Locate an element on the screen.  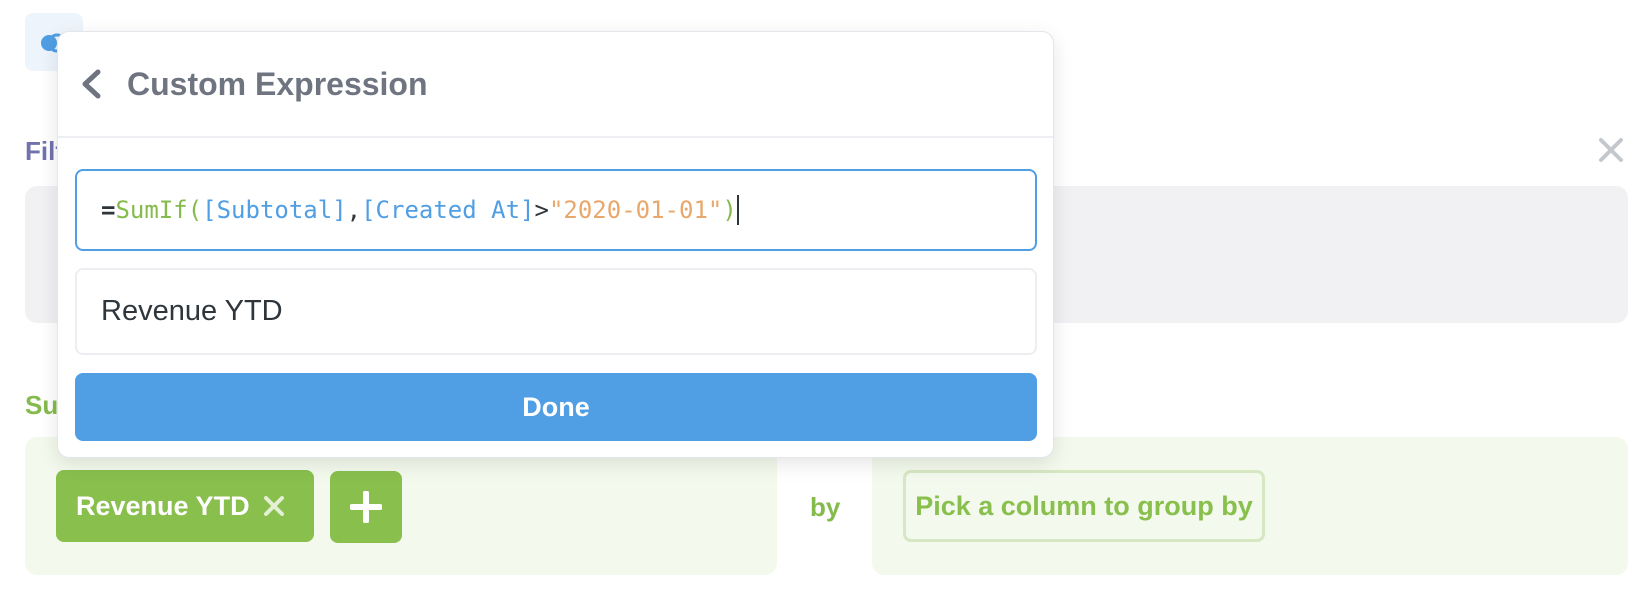
by-label: by is located at coordinates (825, 507).